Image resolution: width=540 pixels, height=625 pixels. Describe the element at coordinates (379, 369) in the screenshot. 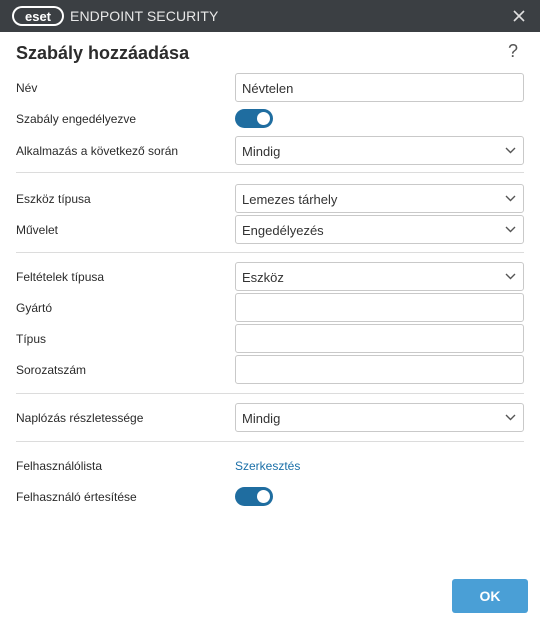

I see `serial-input` at that location.